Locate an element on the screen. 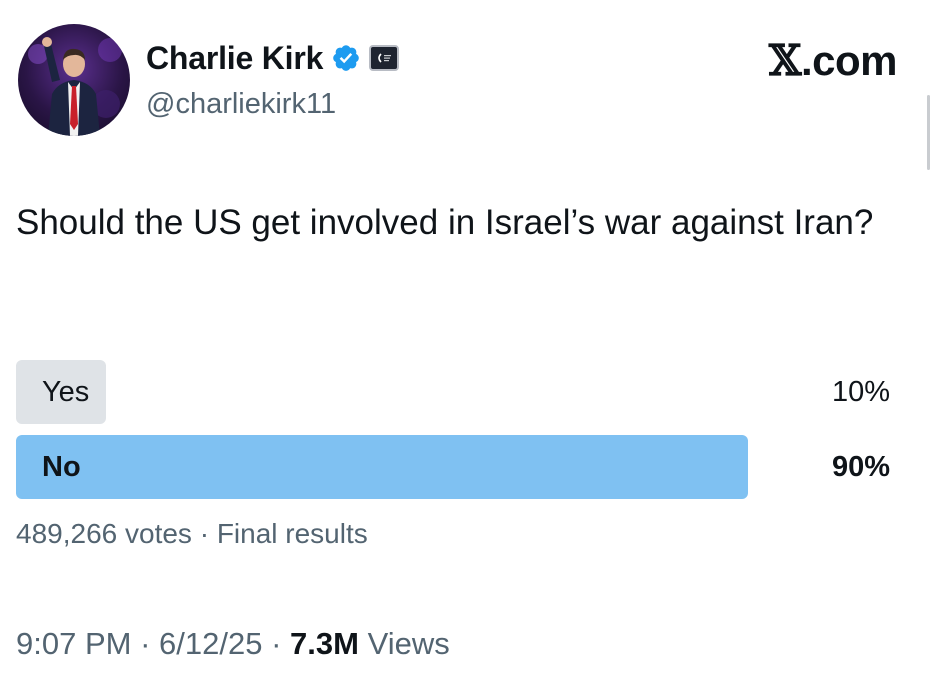 This screenshot has height=677, width=930. poll-option-percent: 10% is located at coordinates (860, 392).